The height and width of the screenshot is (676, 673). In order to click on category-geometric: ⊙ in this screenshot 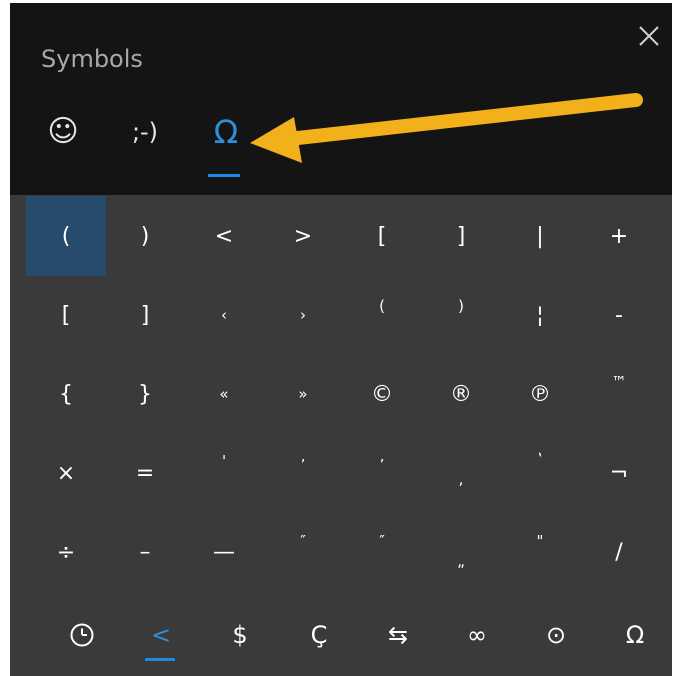, I will do `click(556, 634)`.